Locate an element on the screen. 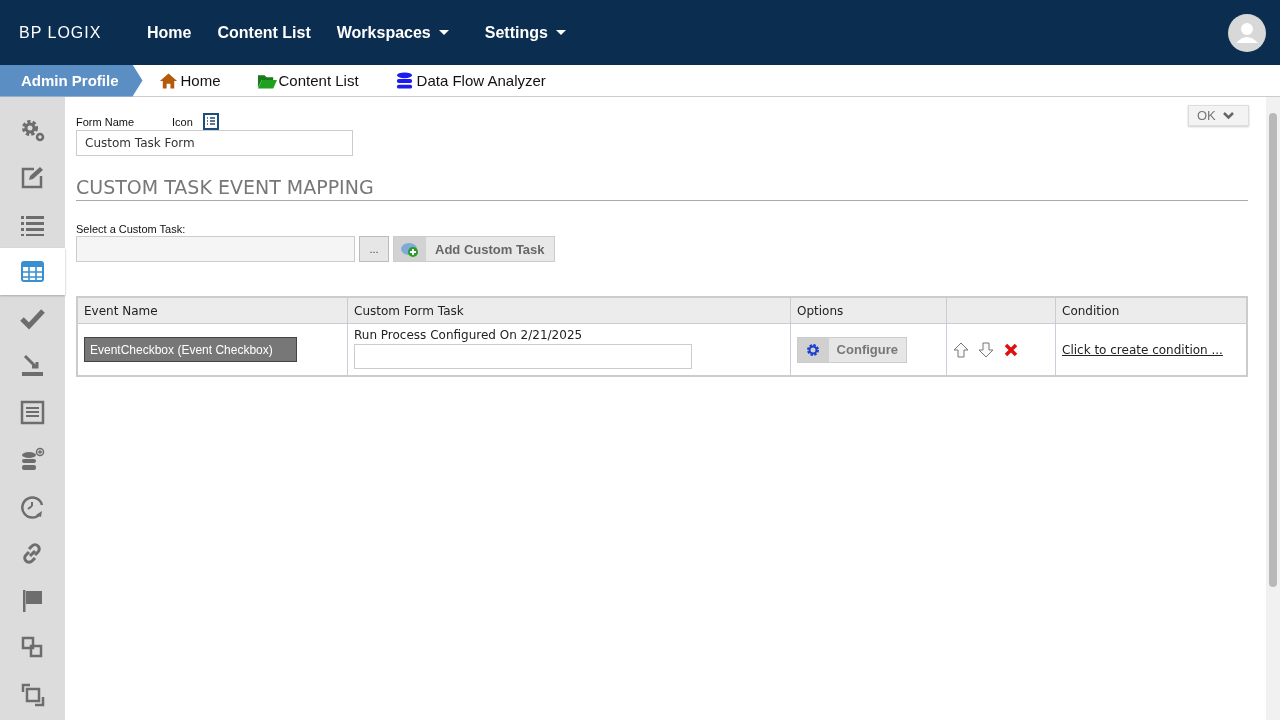 Image resolution: width=1280 pixels, height=720 pixels. sidebar-item is located at coordinates (32, 271).